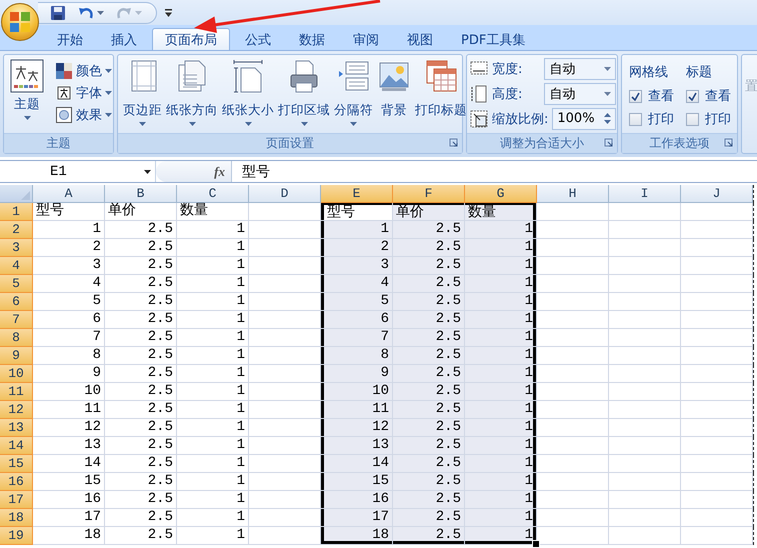 The height and width of the screenshot is (548, 757). Describe the element at coordinates (573, 194) in the screenshot. I see `column-header: H` at that location.